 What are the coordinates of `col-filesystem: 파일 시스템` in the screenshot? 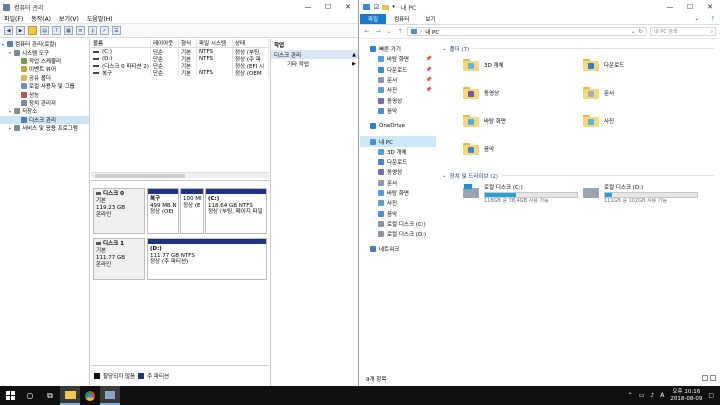 It's located at (215, 43).